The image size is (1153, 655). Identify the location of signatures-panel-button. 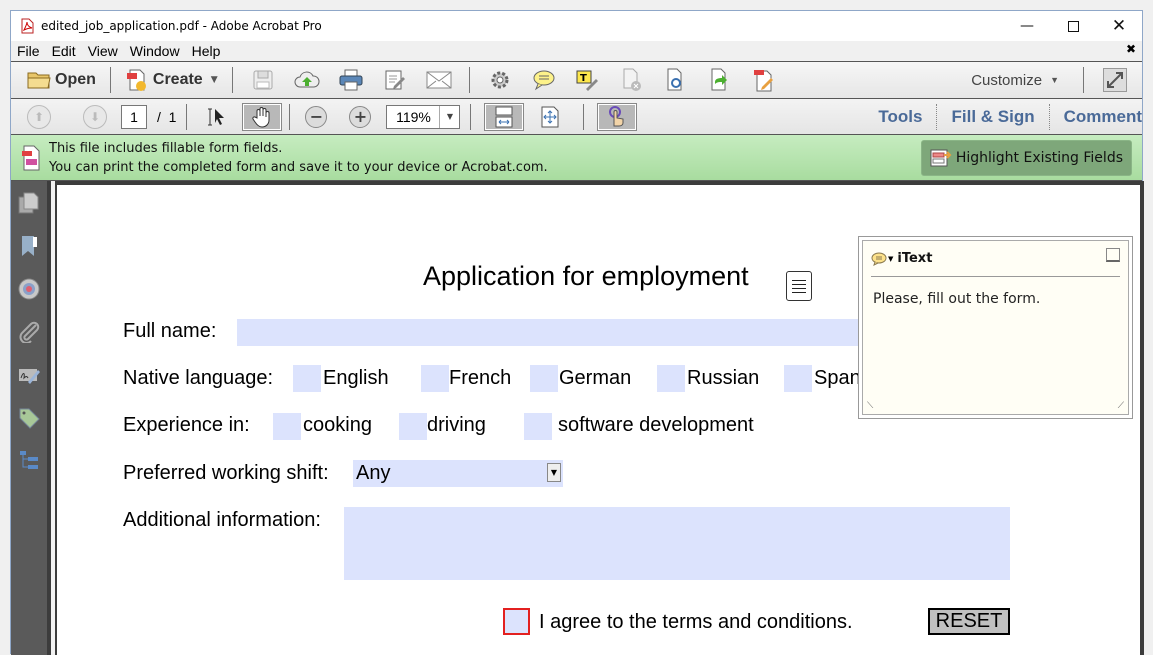
(29, 374).